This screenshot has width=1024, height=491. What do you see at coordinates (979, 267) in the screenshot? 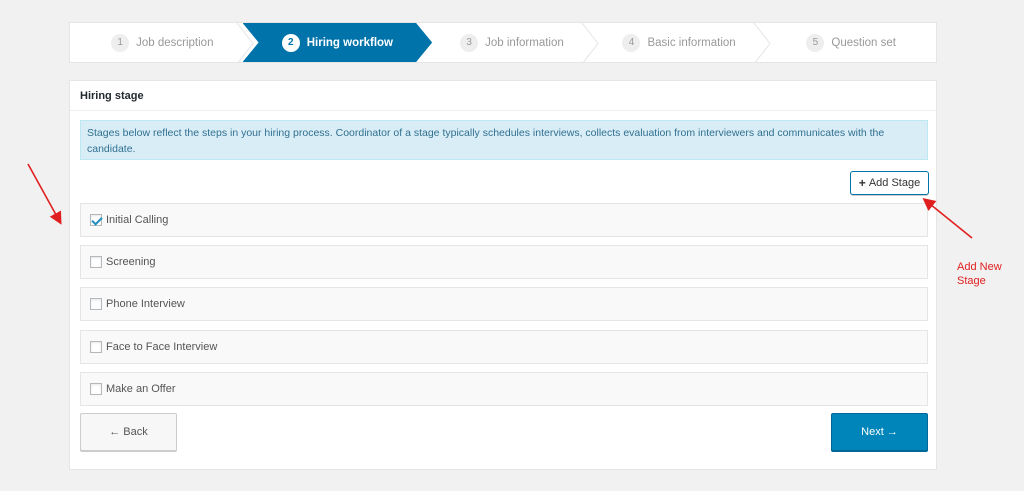
I see `annotation-line: Add New` at bounding box center [979, 267].